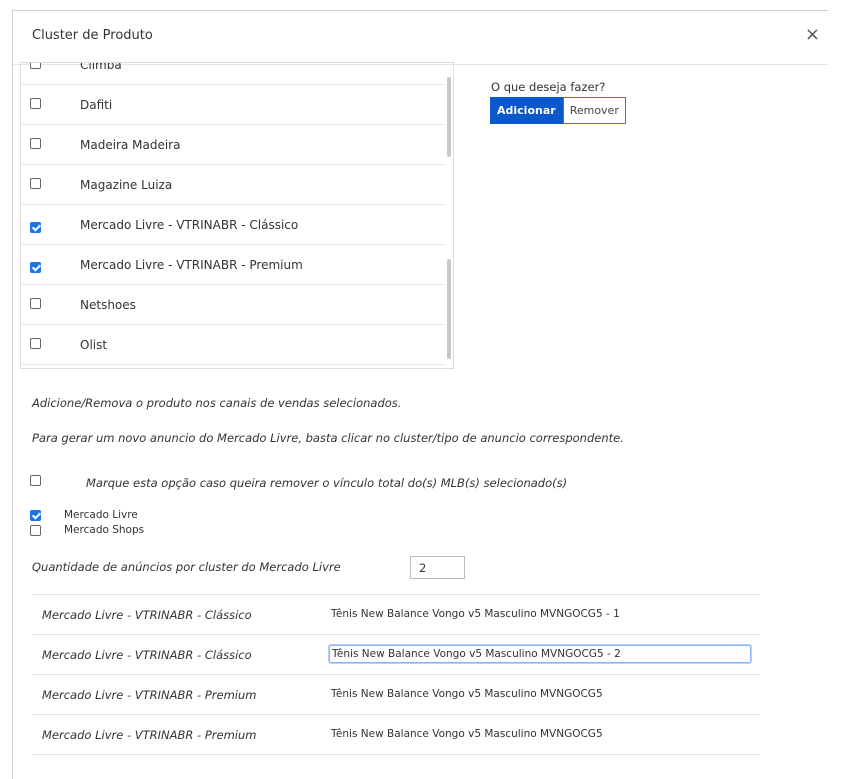 This screenshot has width=851, height=779. I want to click on marketplace-label-mercado-livre: Mercado Livre, so click(101, 515).